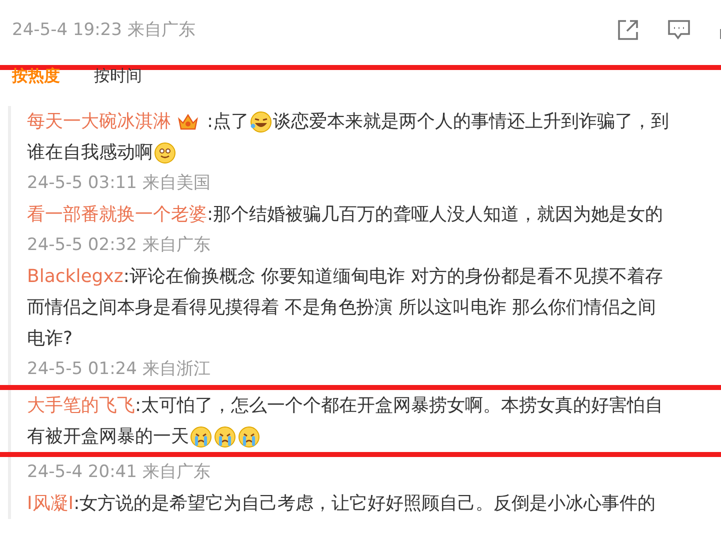 This screenshot has width=721, height=546. I want to click on comment-text: 谁在自我感动啊, so click(90, 153).